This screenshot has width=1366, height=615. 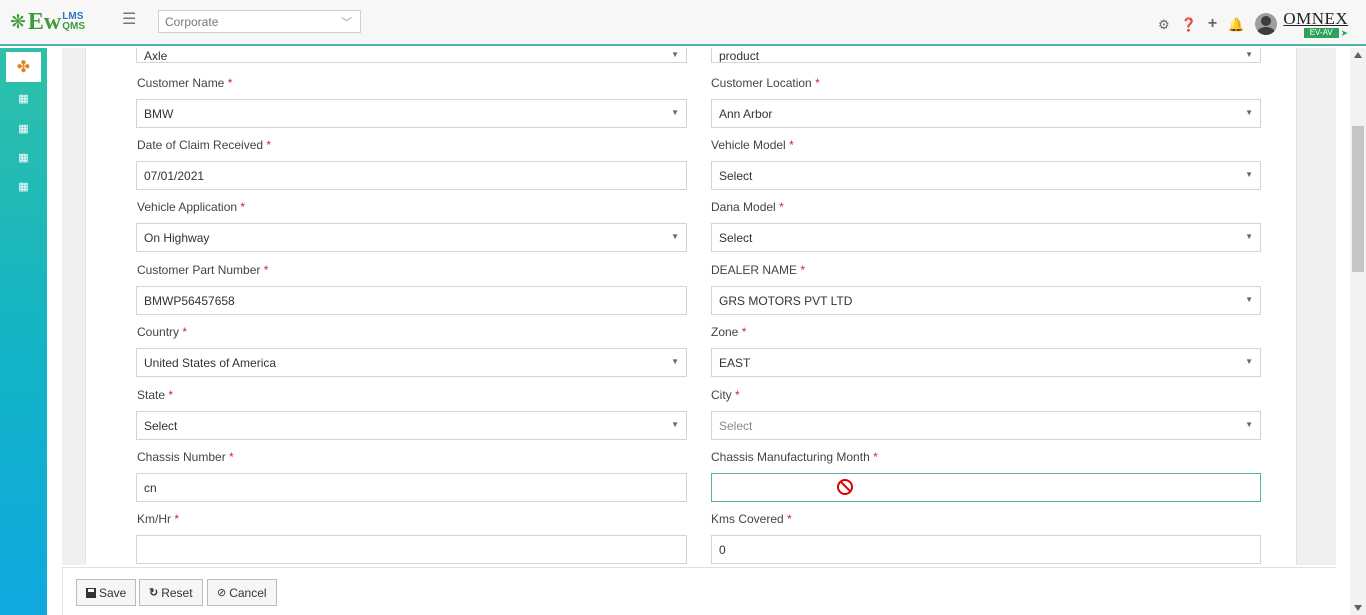 What do you see at coordinates (1358, 608) in the screenshot?
I see `scroll-down-arrow-icon` at bounding box center [1358, 608].